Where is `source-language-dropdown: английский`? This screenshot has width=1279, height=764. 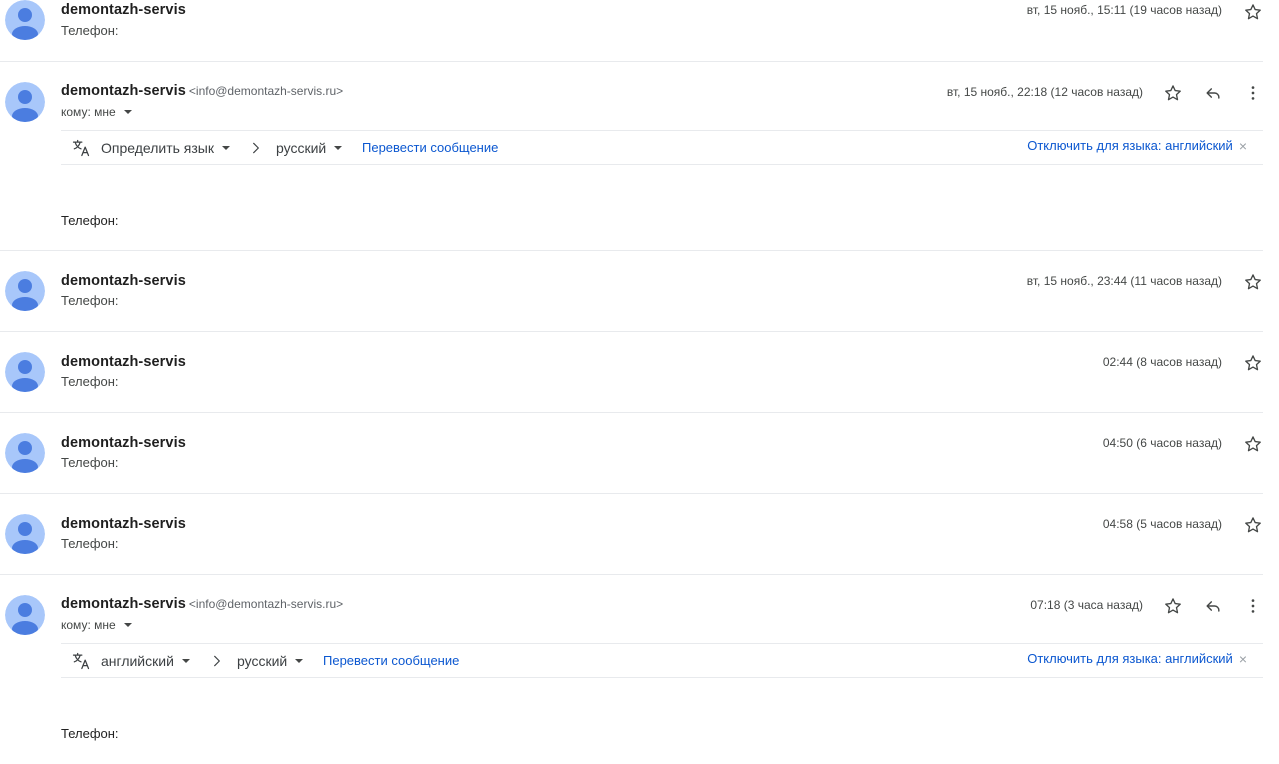 source-language-dropdown: английский is located at coordinates (145, 660).